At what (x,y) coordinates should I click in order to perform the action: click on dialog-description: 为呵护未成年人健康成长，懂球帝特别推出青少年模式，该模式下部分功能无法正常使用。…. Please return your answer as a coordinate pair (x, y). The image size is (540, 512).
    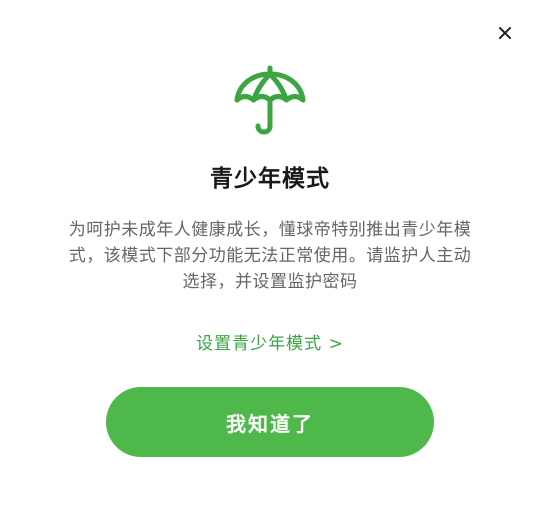
    Looking at the image, I should click on (270, 256).